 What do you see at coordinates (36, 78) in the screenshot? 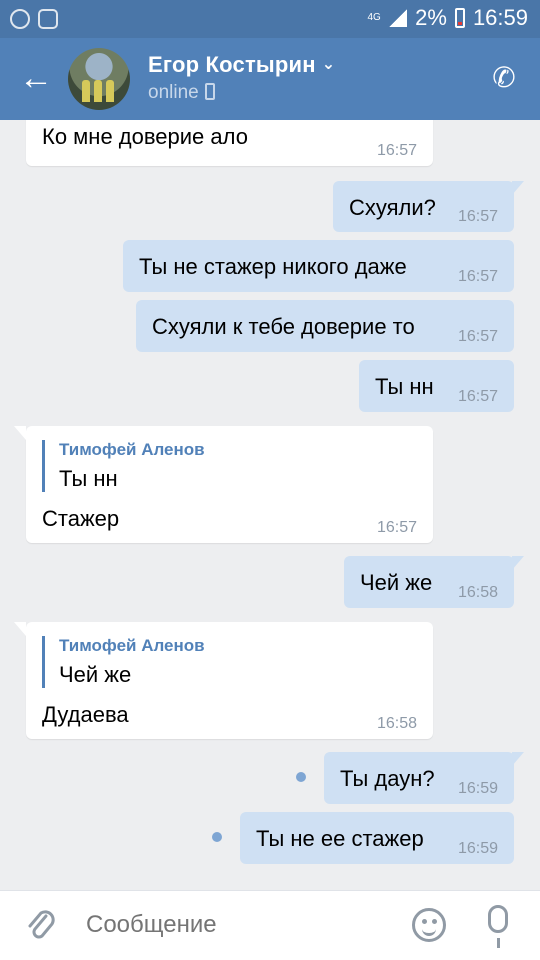
I see `back-arrow-icon: ←` at bounding box center [36, 78].